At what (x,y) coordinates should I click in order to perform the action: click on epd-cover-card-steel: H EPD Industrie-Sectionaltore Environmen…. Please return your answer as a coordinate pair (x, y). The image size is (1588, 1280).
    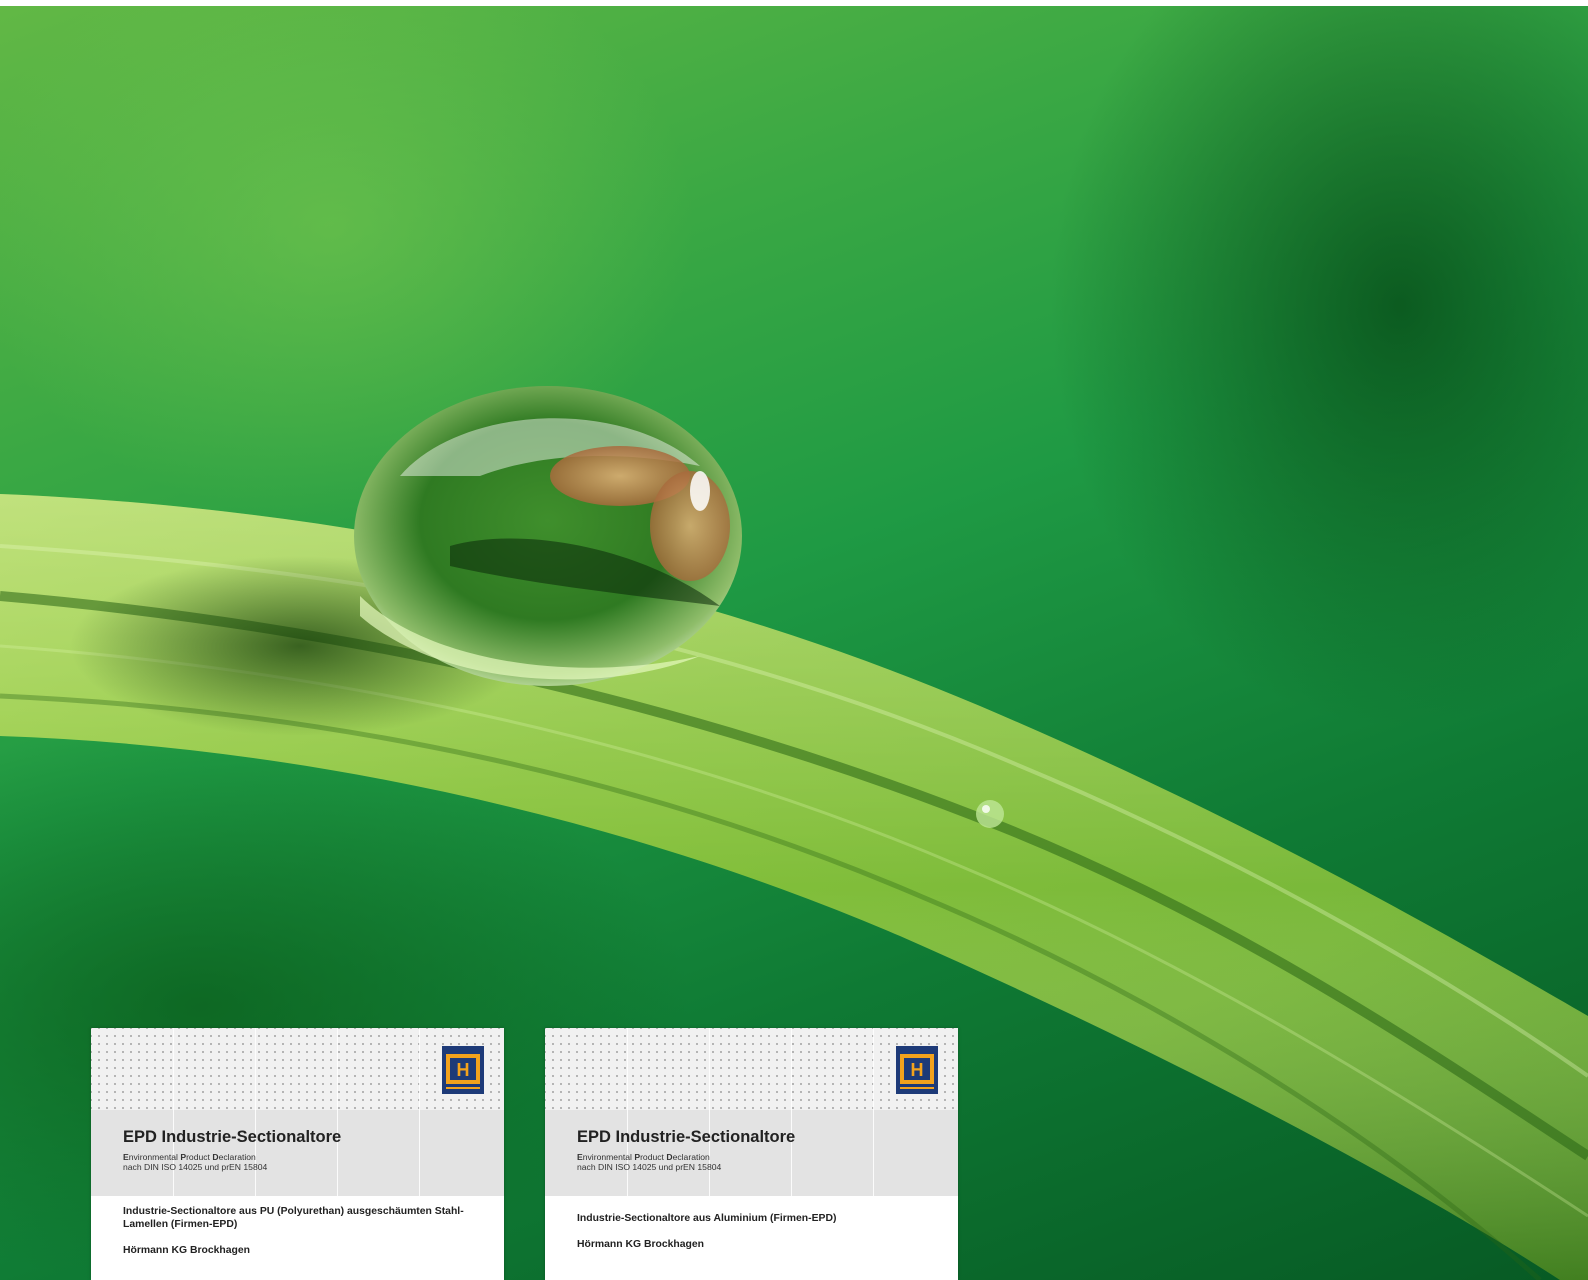
    Looking at the image, I should click on (297, 1154).